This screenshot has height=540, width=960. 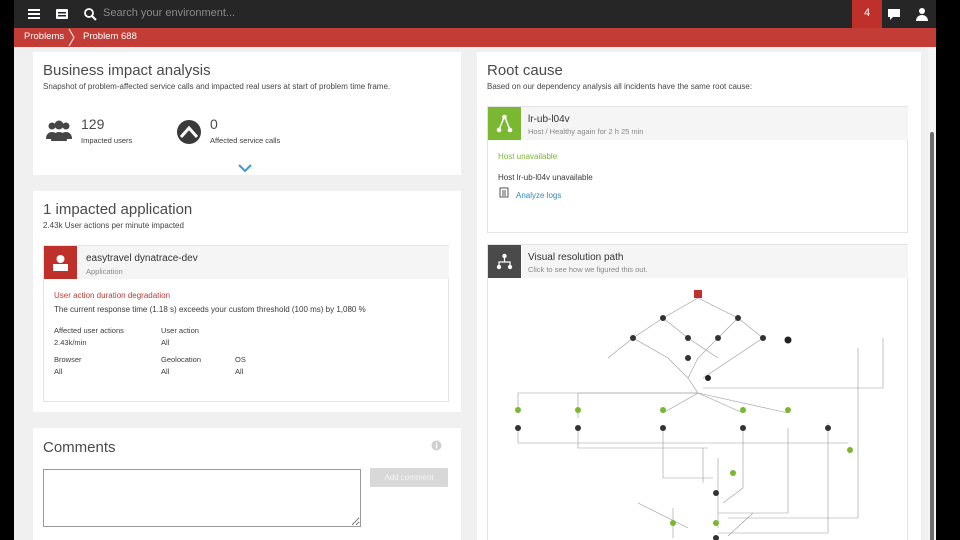 What do you see at coordinates (698, 294) in the screenshot?
I see `root-node` at bounding box center [698, 294].